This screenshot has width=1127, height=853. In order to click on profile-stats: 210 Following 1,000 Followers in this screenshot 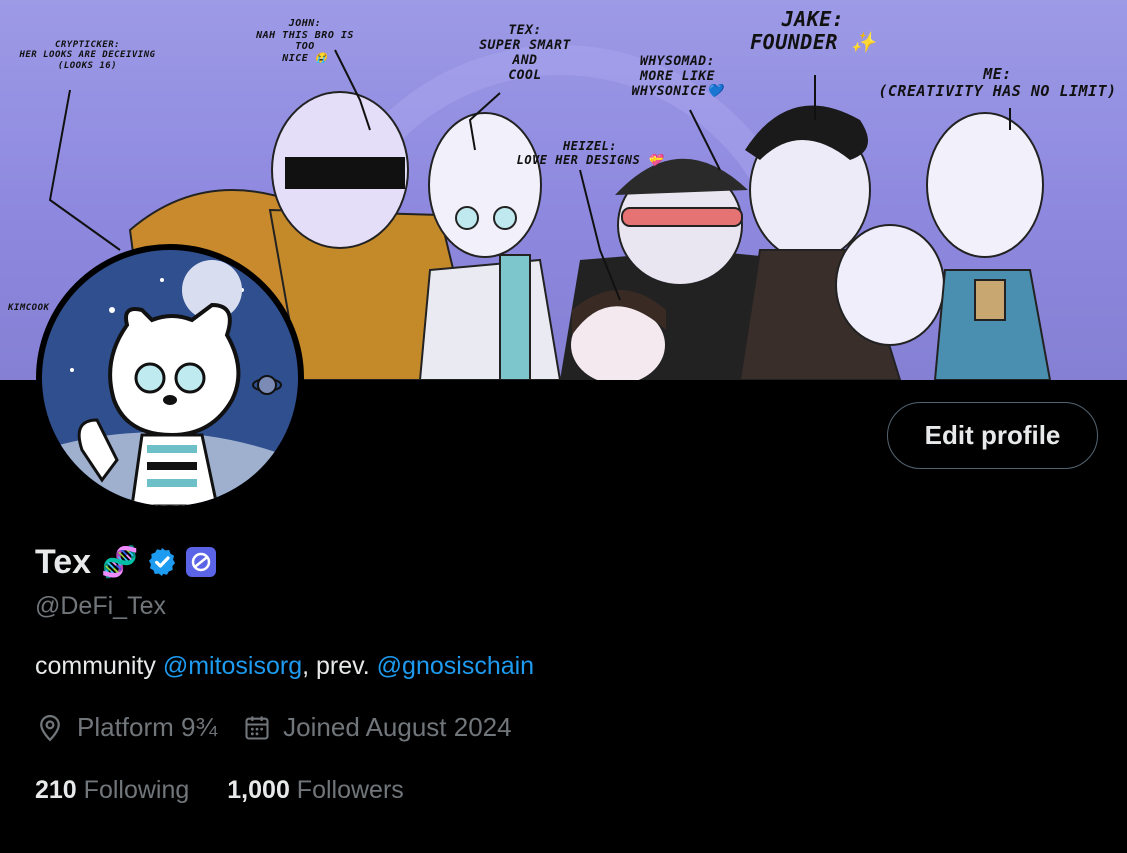, I will do `click(238, 790)`.